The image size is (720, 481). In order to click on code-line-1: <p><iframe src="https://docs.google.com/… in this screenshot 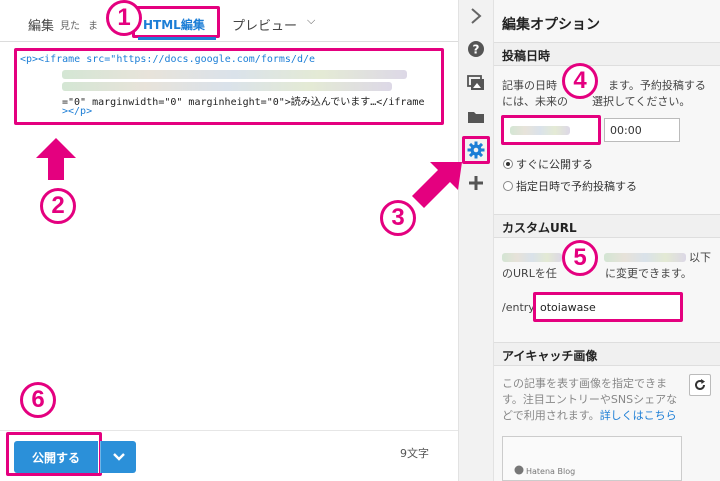, I will do `click(167, 59)`.